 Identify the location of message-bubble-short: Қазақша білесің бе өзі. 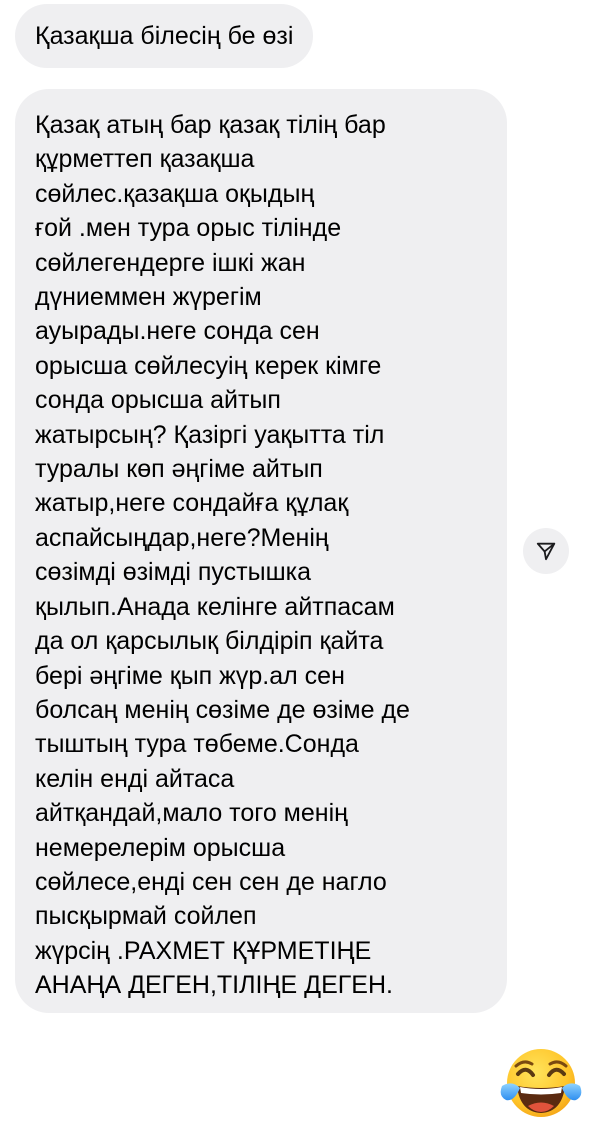
(164, 36).